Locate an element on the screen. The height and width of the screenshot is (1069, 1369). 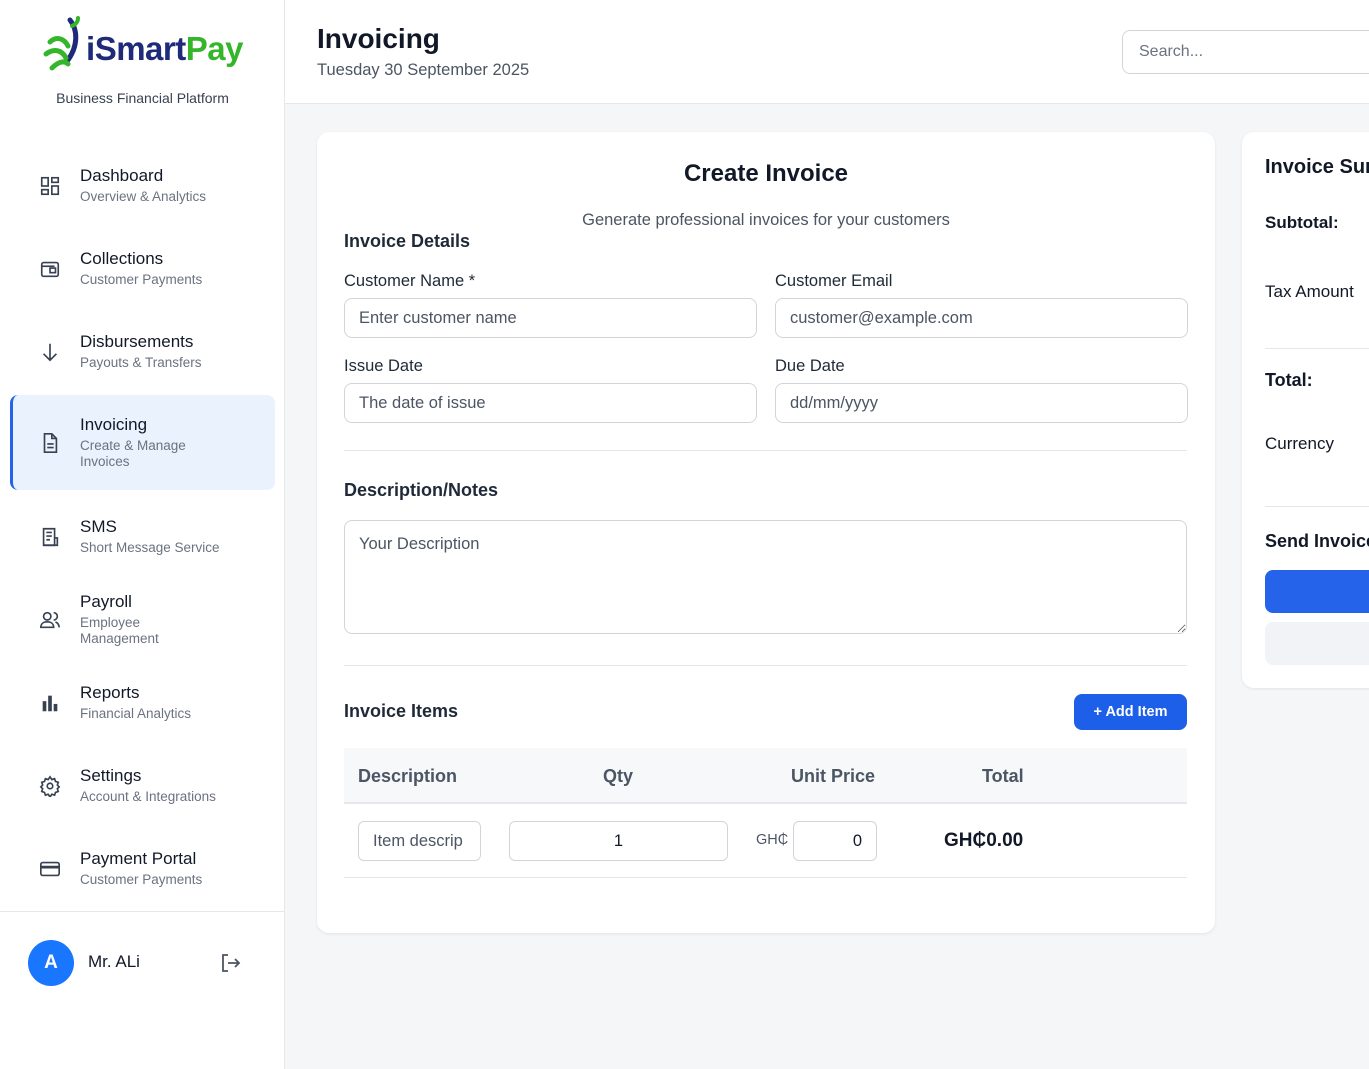
logo-smart: Smart is located at coordinates (140, 48).